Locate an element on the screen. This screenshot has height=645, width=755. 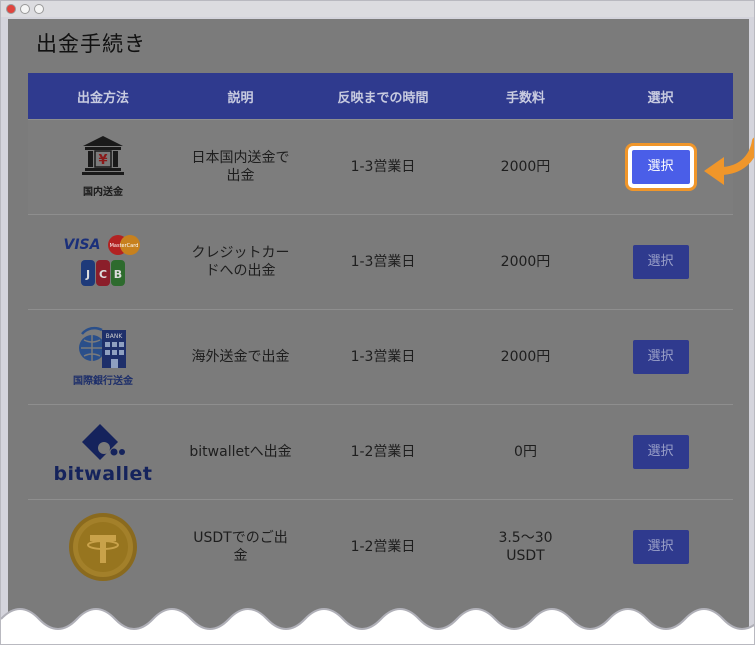
svg-text: B is located at coordinates (118, 274).